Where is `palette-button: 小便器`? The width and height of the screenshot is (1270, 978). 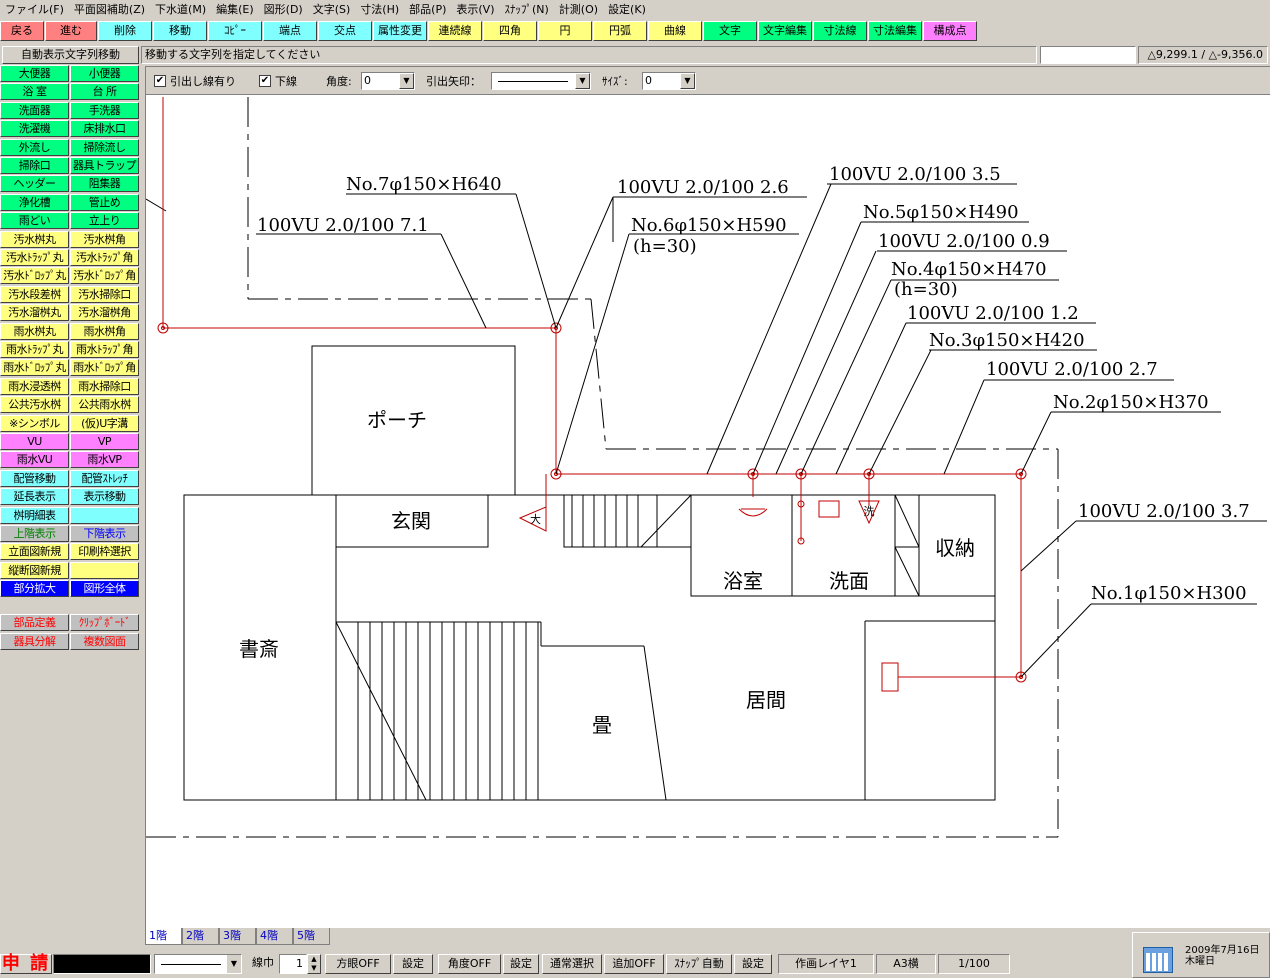 palette-button: 小便器 is located at coordinates (104, 73).